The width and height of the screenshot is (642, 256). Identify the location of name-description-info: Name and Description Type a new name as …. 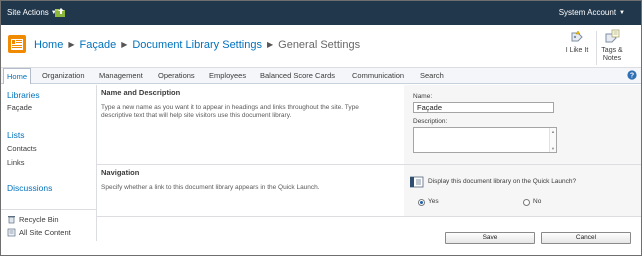
(250, 124).